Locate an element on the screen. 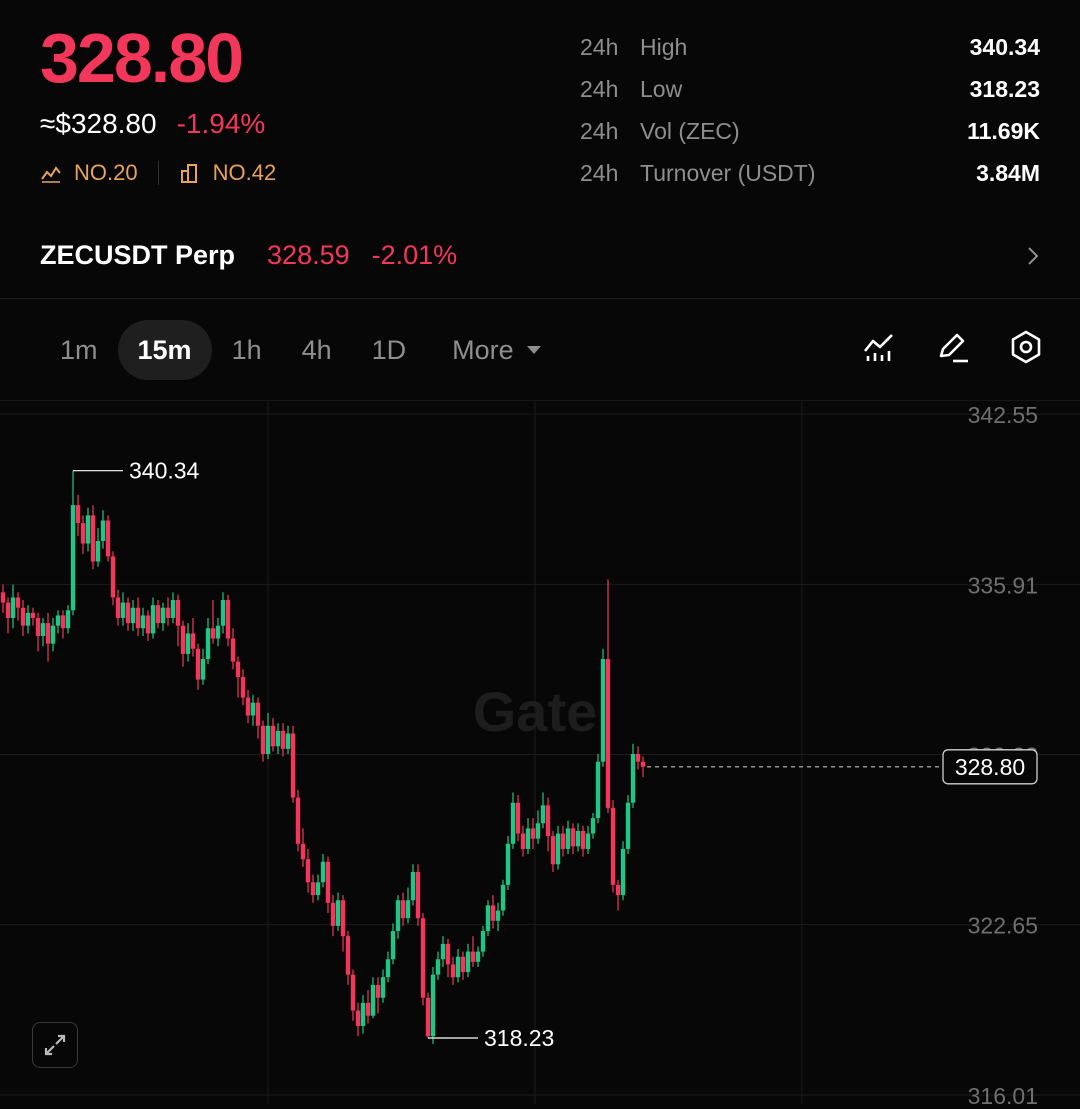 Image resolution: width=1080 pixels, height=1109 pixels. stat-value: 318.23 is located at coordinates (1004, 88).